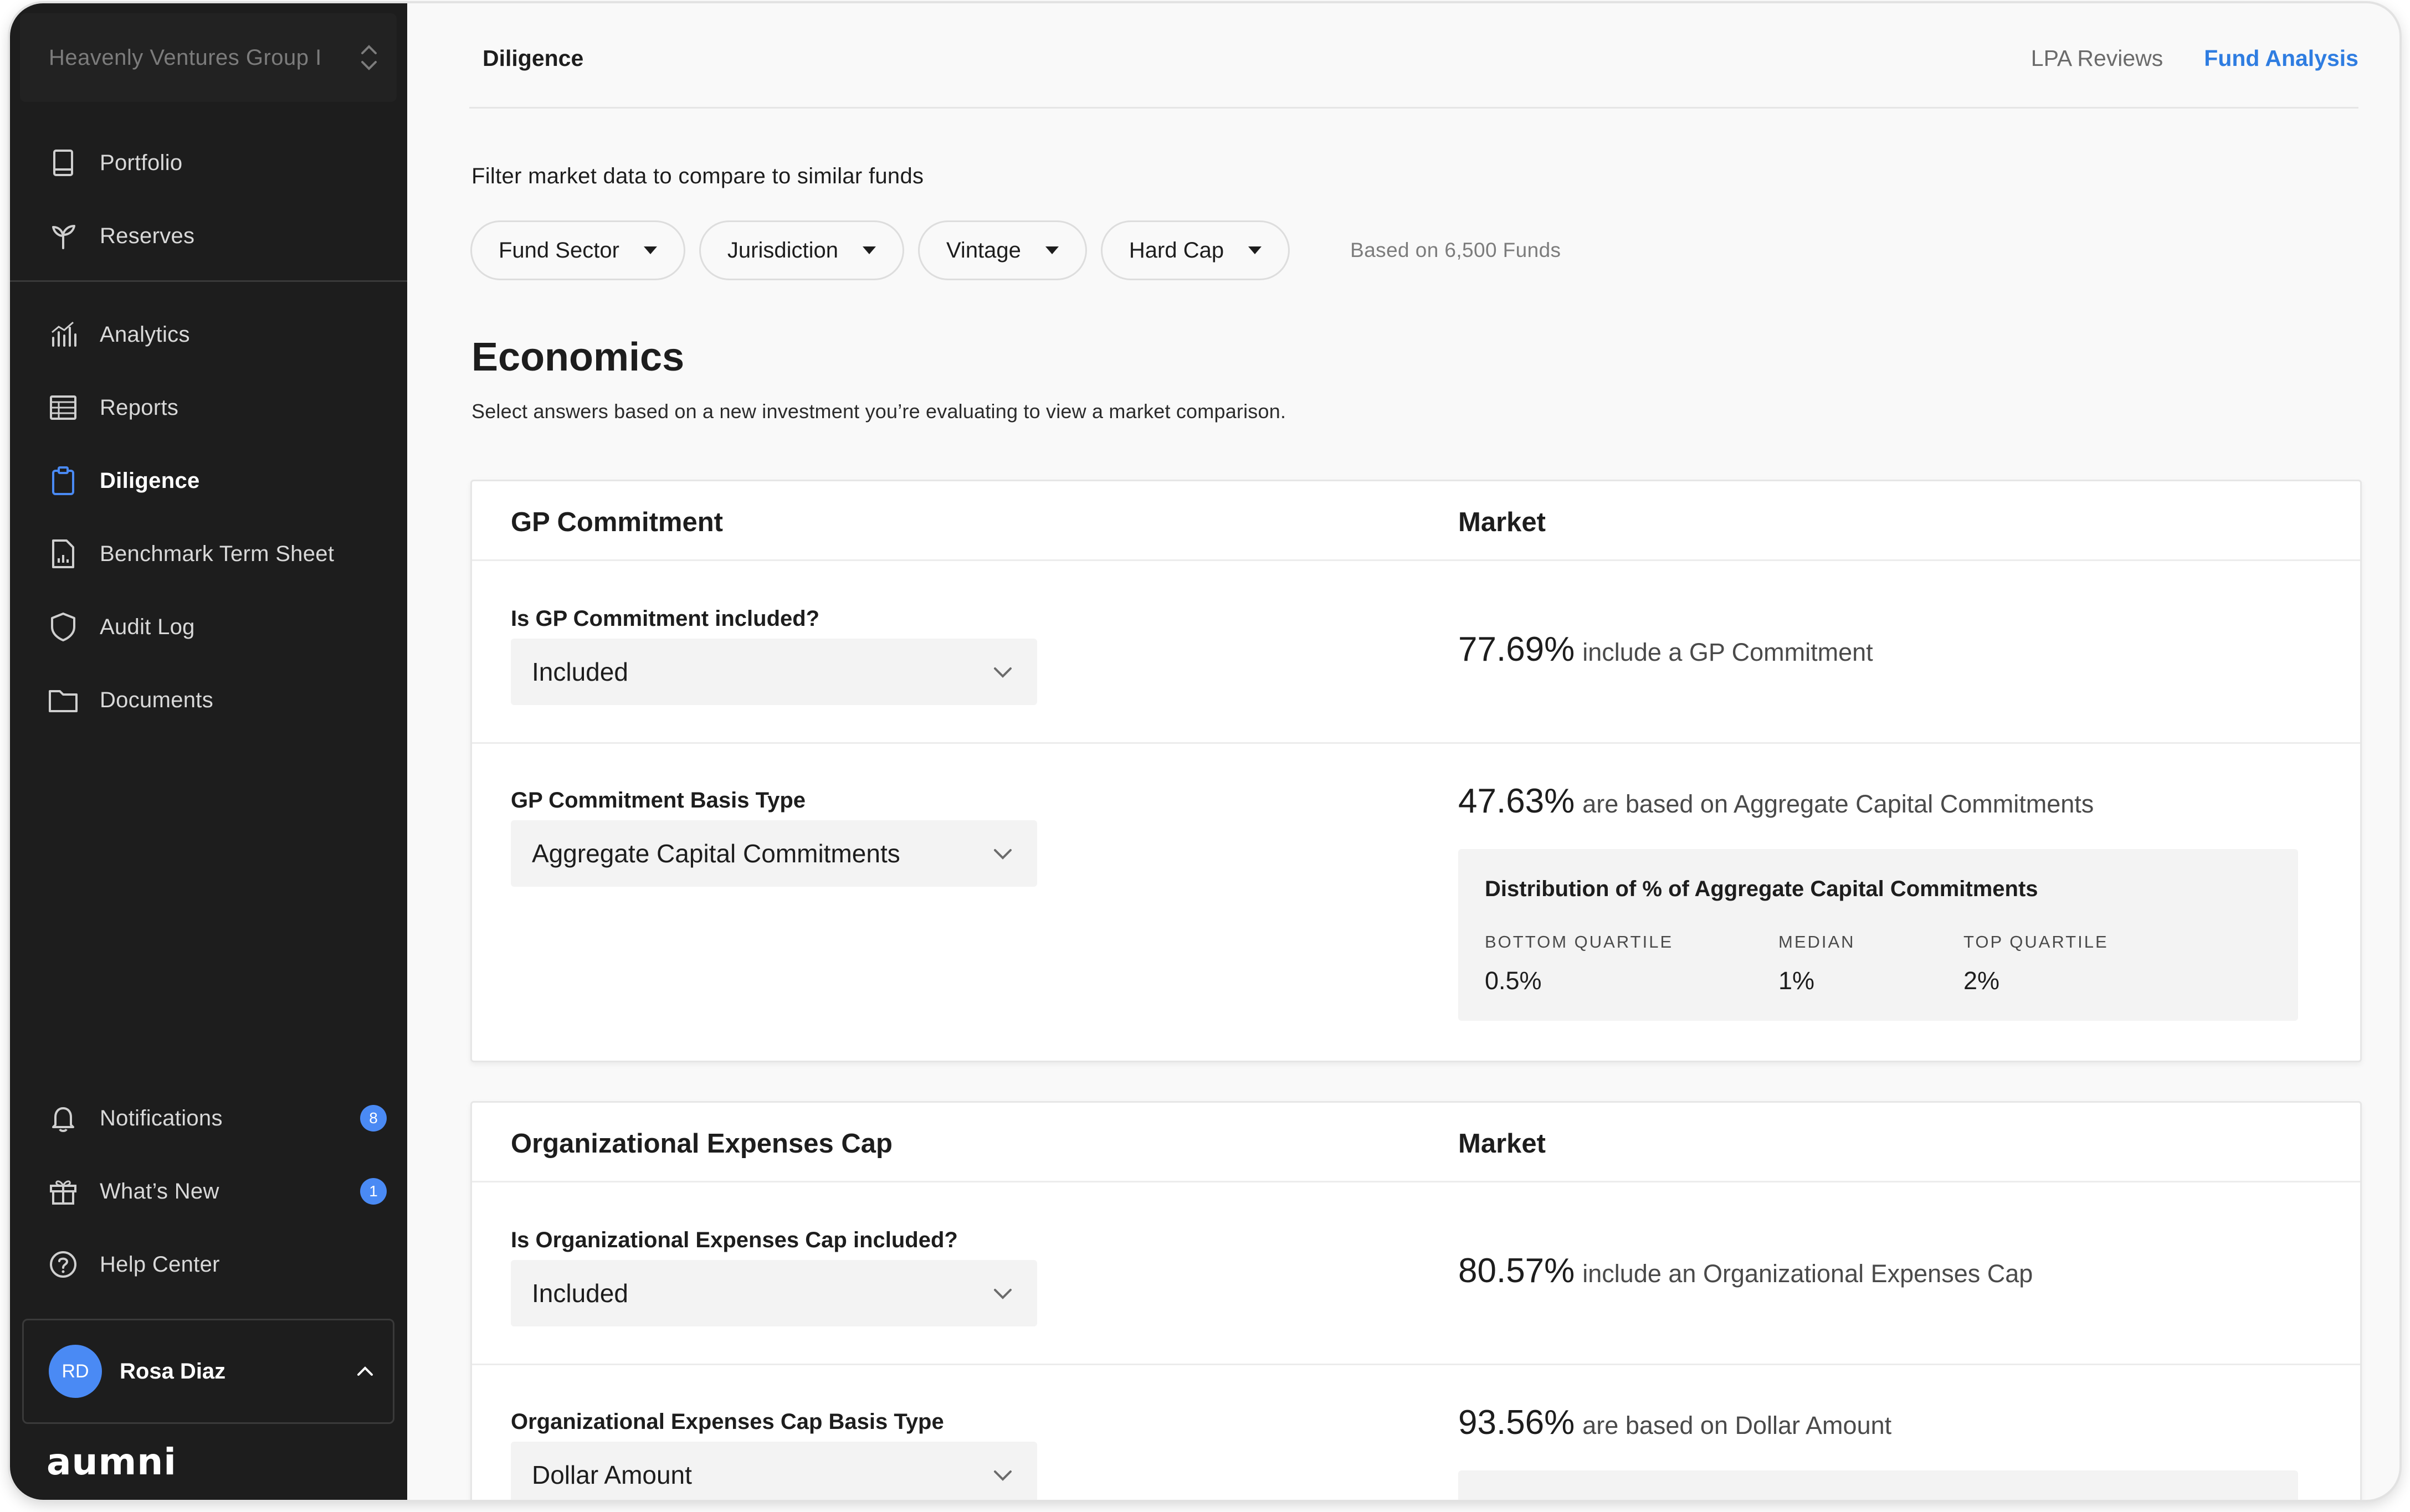  I want to click on sidebar-item-help-center: Help Center, so click(209, 1264).